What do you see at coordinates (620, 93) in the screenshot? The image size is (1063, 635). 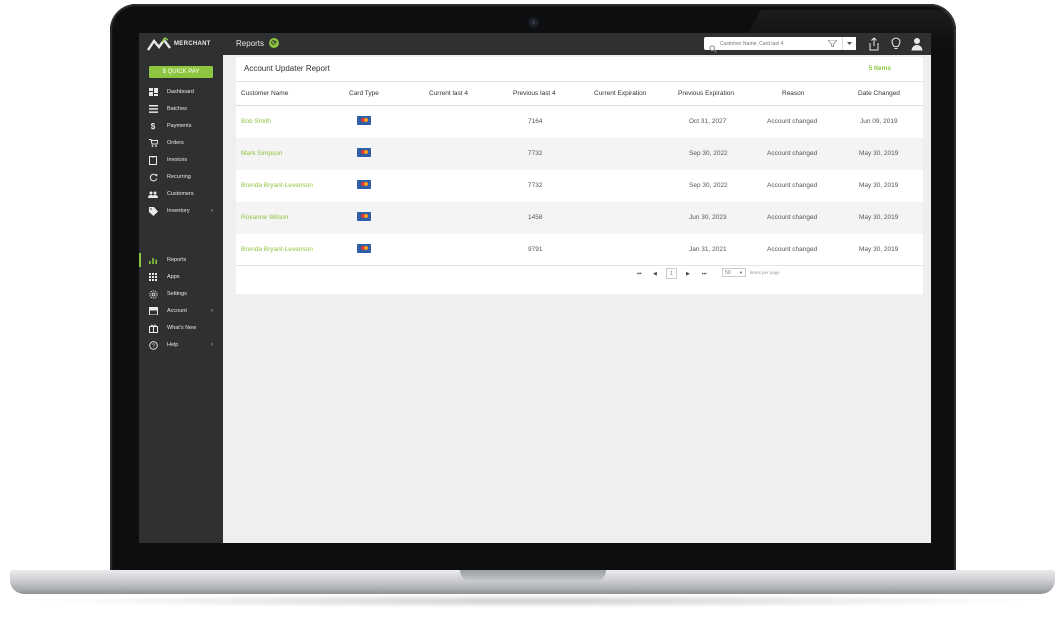 I see `column-header-current-expiration: Current Expiration` at bounding box center [620, 93].